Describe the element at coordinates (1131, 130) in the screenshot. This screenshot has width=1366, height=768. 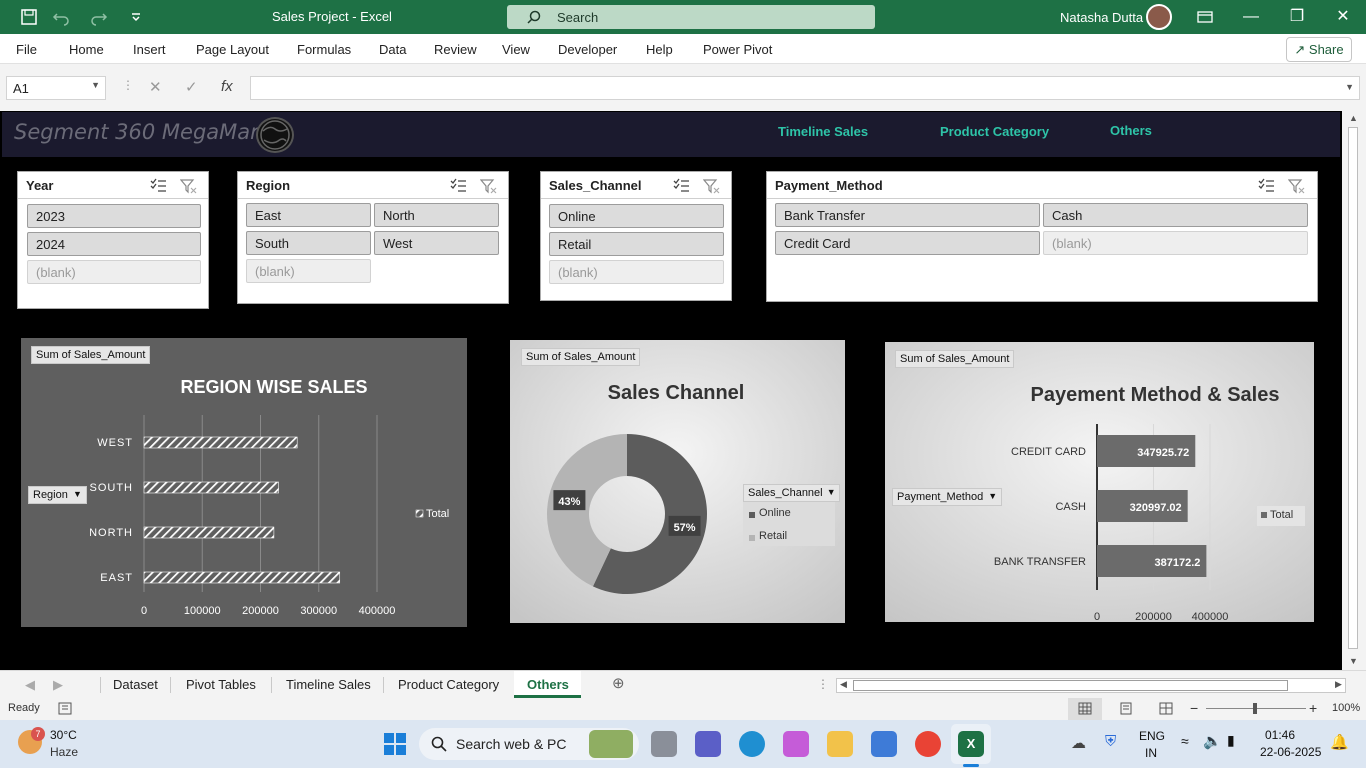
I see `nav-others: Others` at that location.